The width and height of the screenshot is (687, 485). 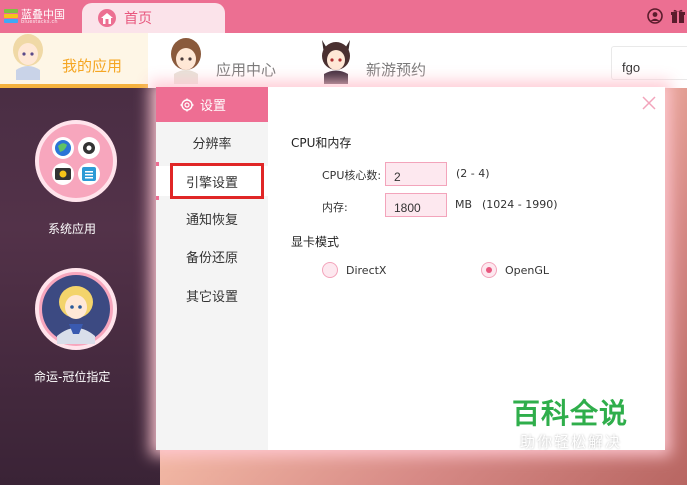 What do you see at coordinates (396, 70) in the screenshot?
I see `tab-new-game-reservation-label: 新游预约` at bounding box center [396, 70].